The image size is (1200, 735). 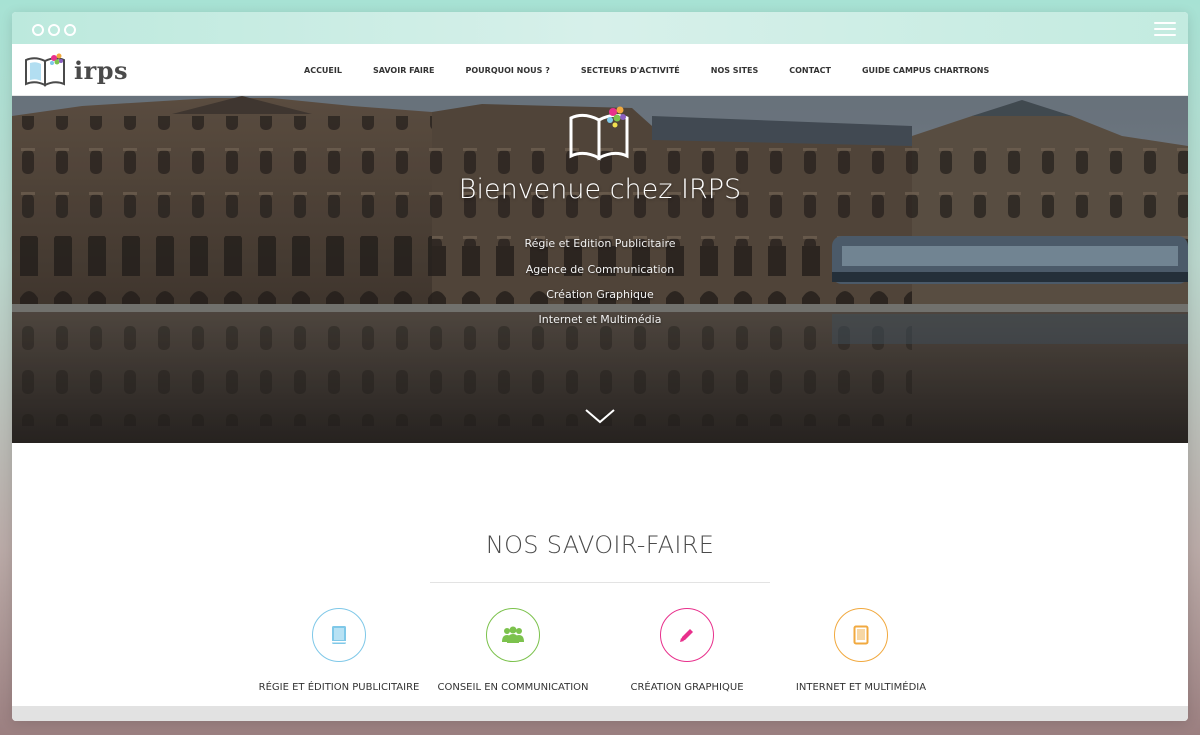 What do you see at coordinates (600, 416) in the screenshot?
I see `chevron-down-icon` at bounding box center [600, 416].